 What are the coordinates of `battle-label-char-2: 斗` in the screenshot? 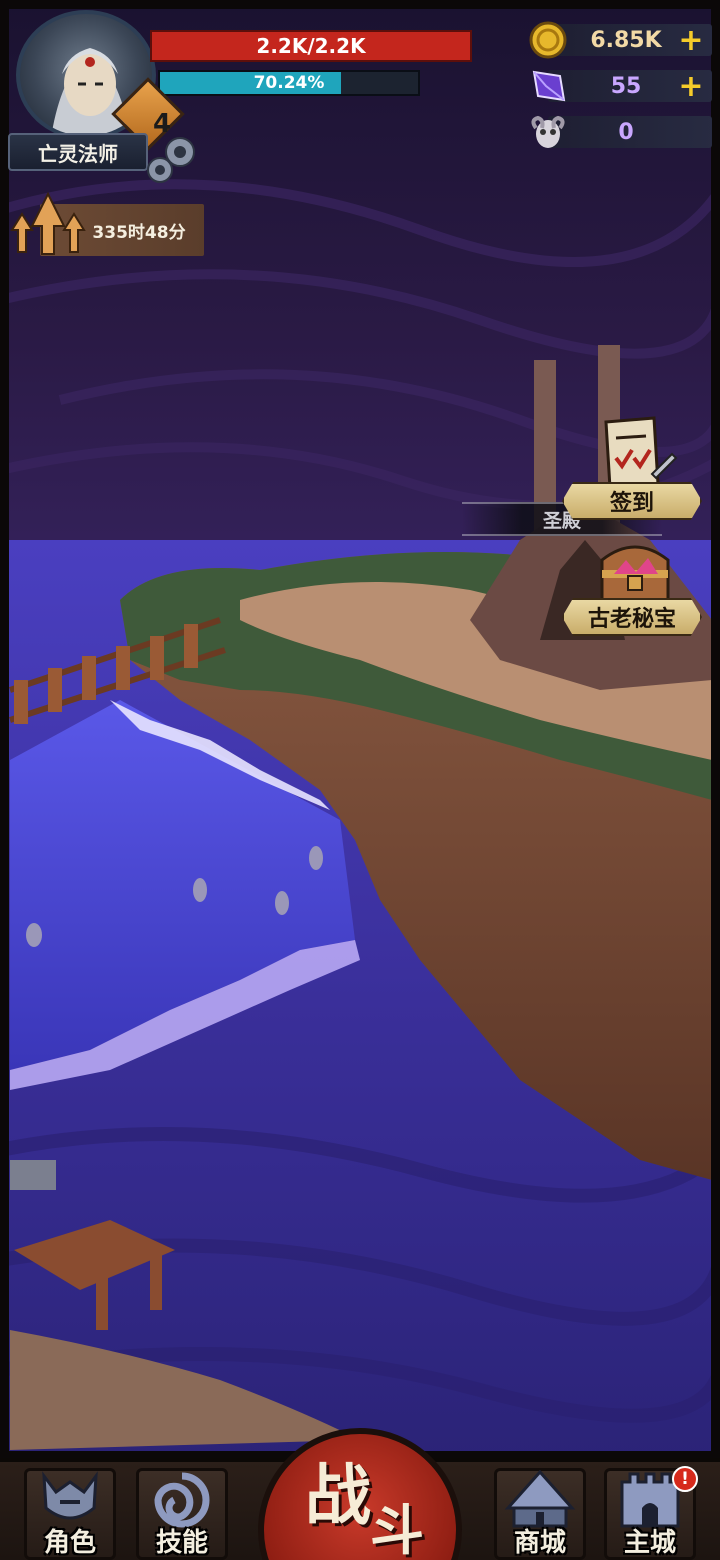 It's located at (397, 1529).